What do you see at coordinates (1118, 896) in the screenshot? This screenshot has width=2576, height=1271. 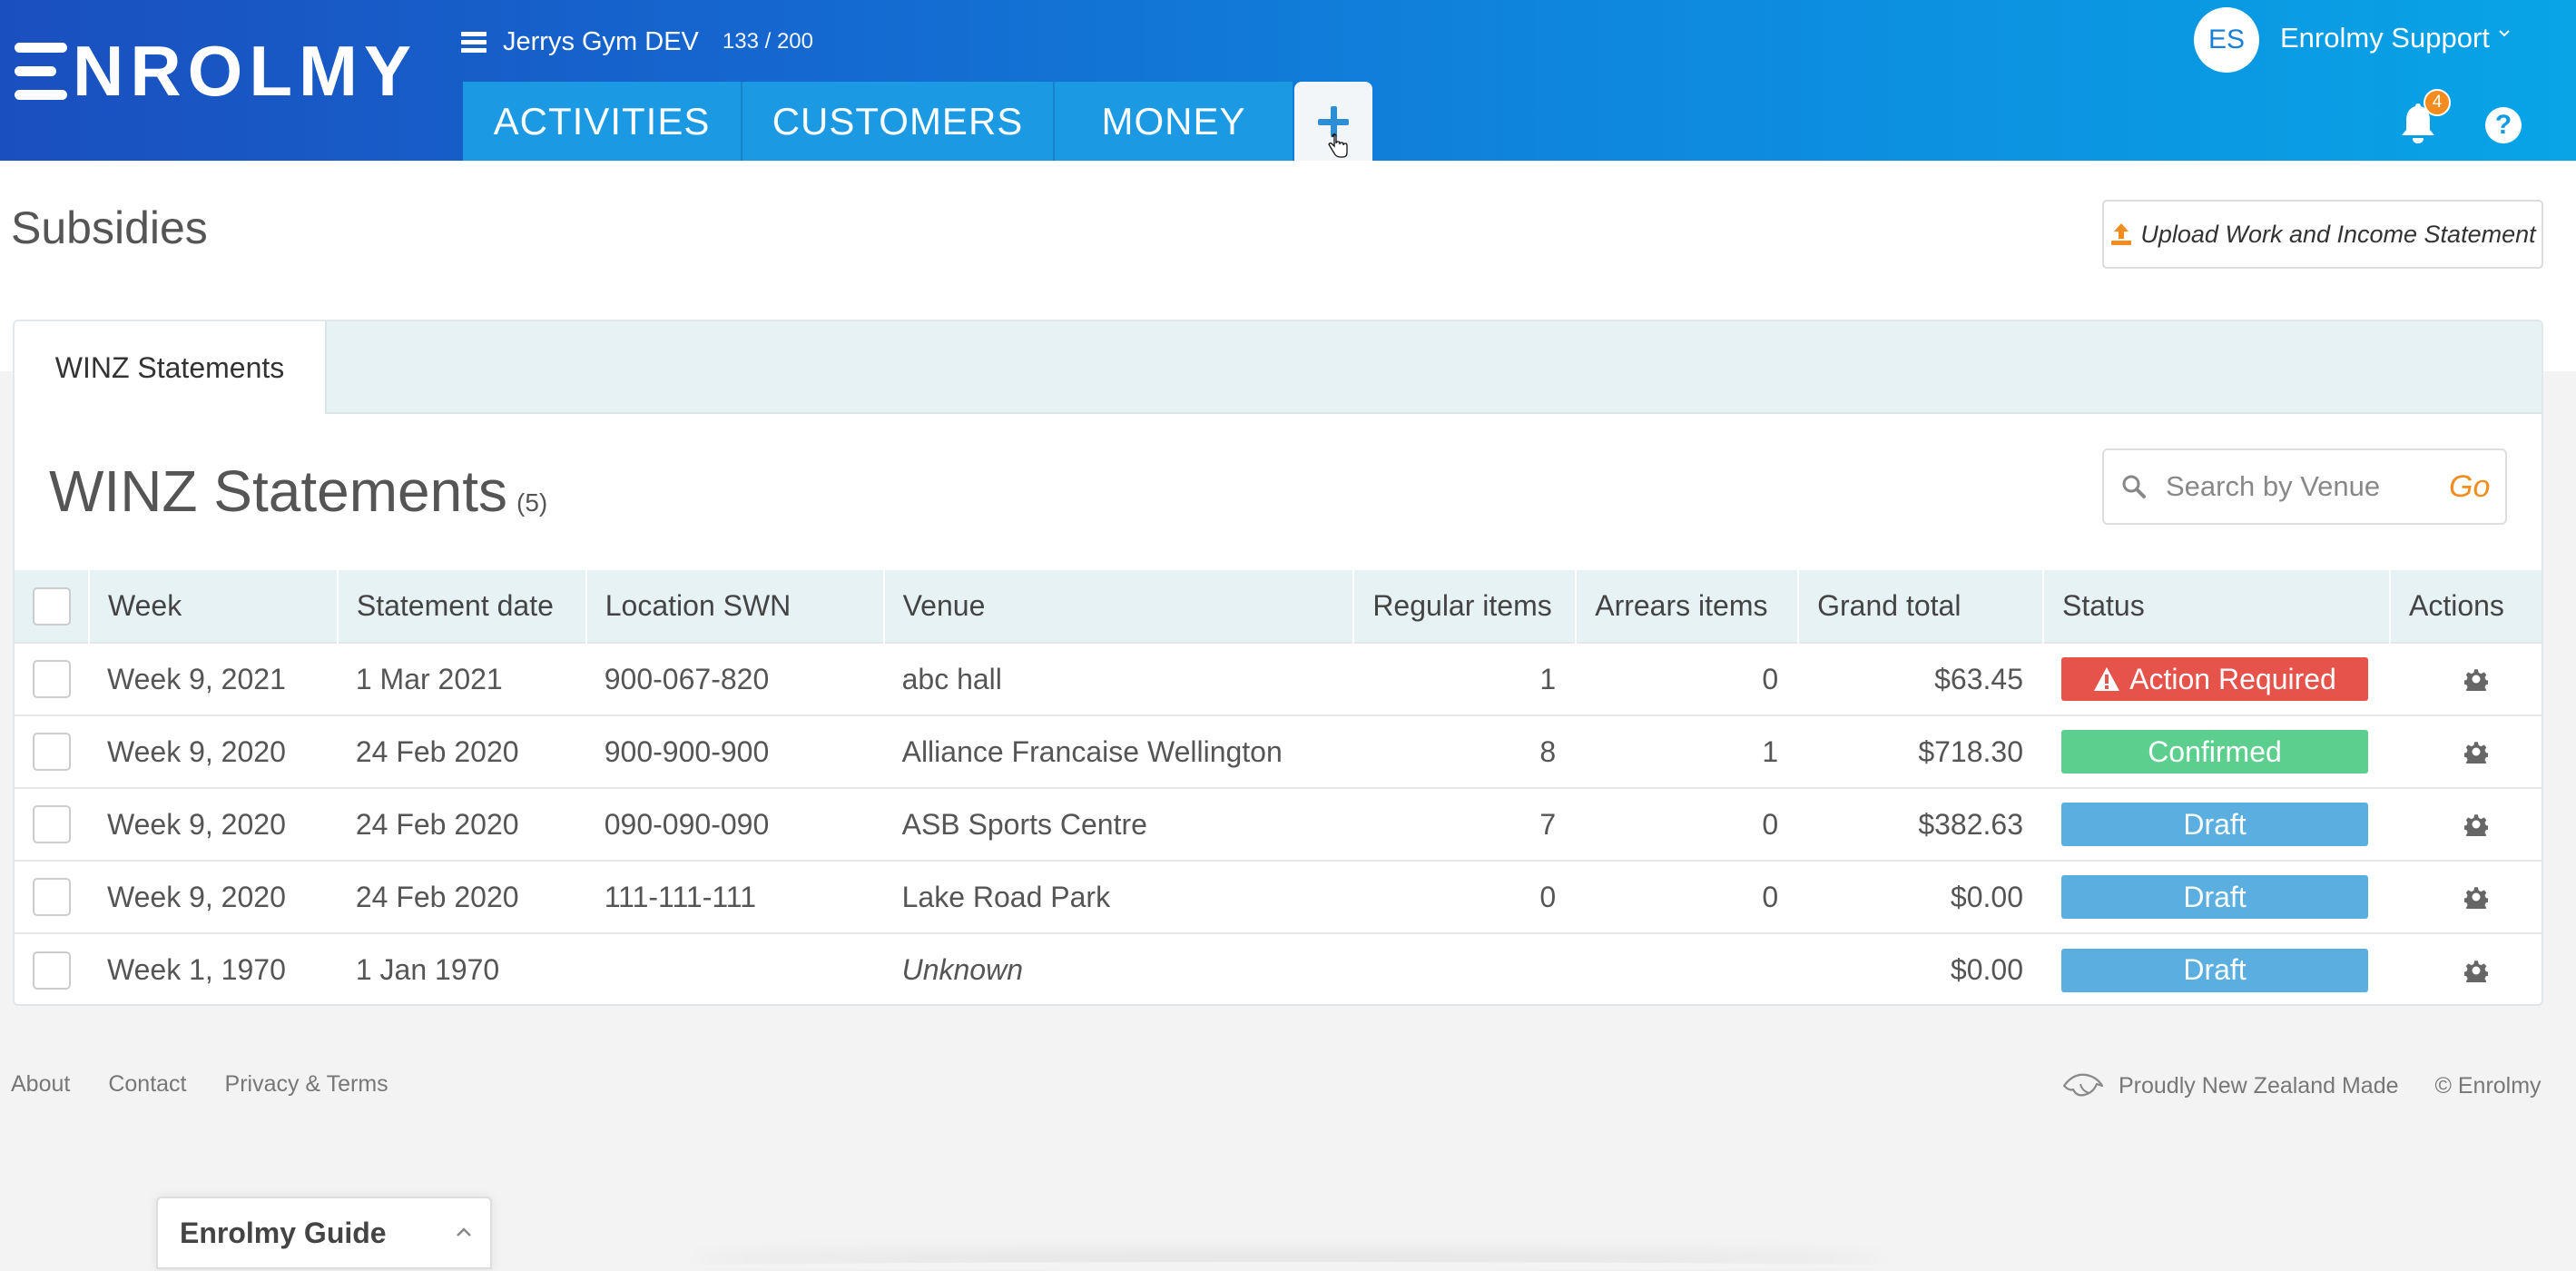 I see `row-venue: Lake Road Park` at bounding box center [1118, 896].